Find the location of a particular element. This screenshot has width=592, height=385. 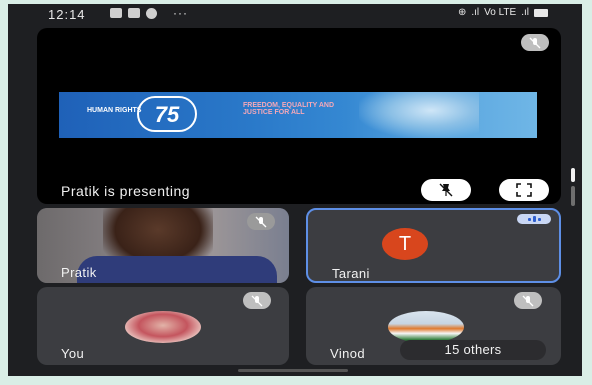

fullscreen-icon is located at coordinates (524, 190).